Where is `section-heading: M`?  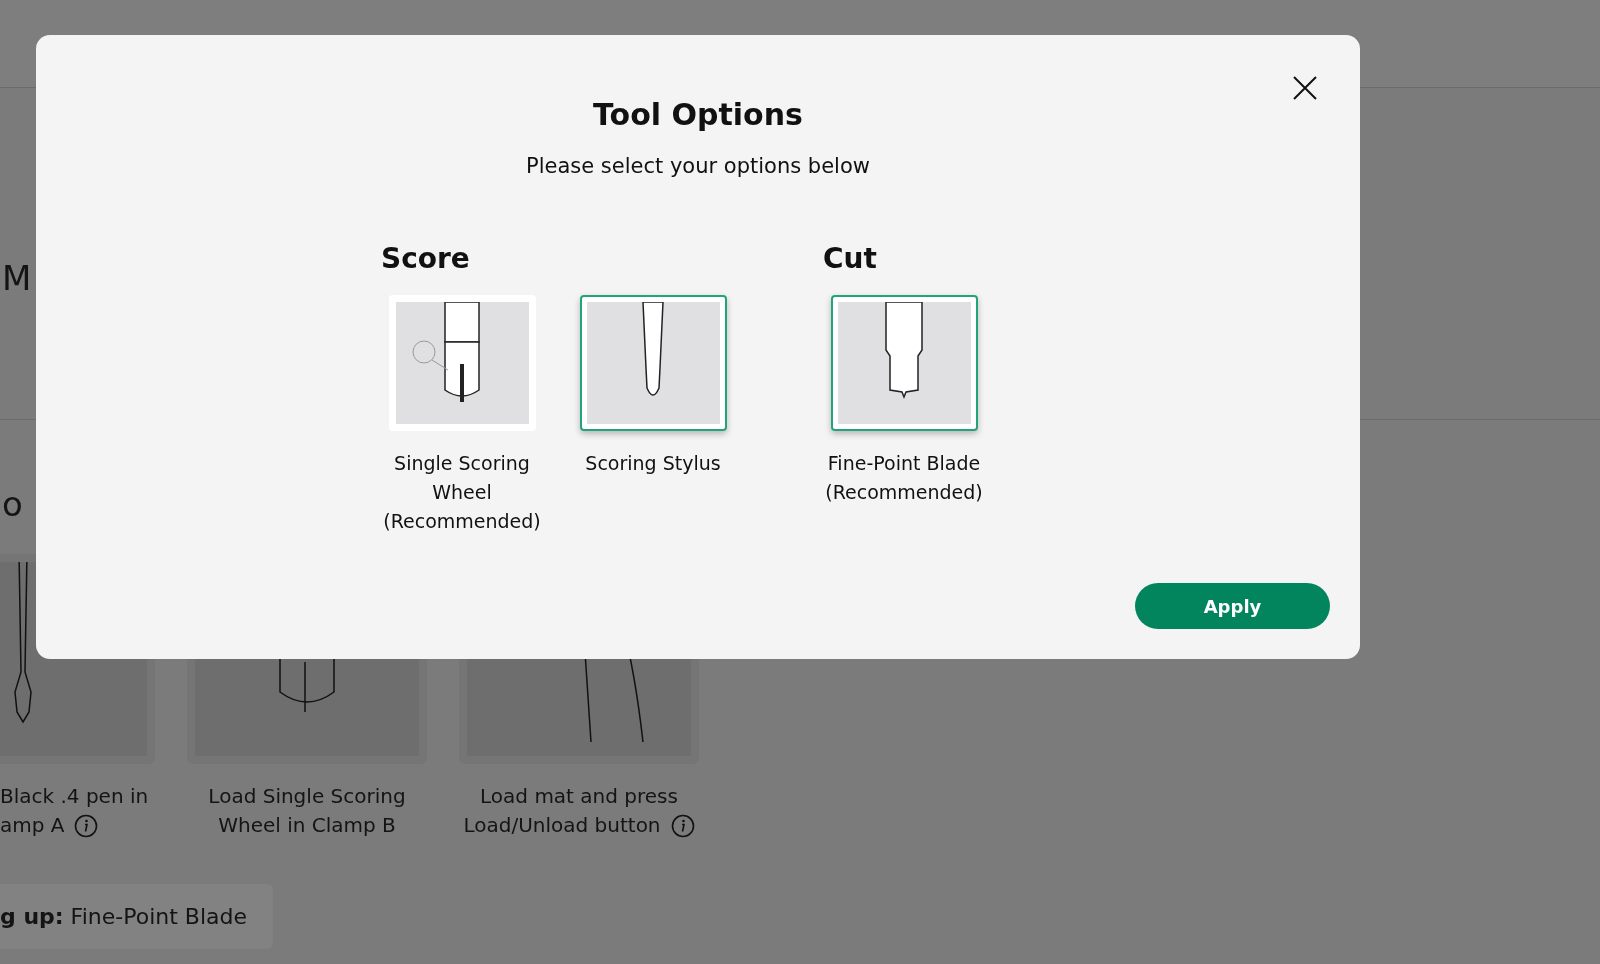
section-heading: M is located at coordinates (17, 278).